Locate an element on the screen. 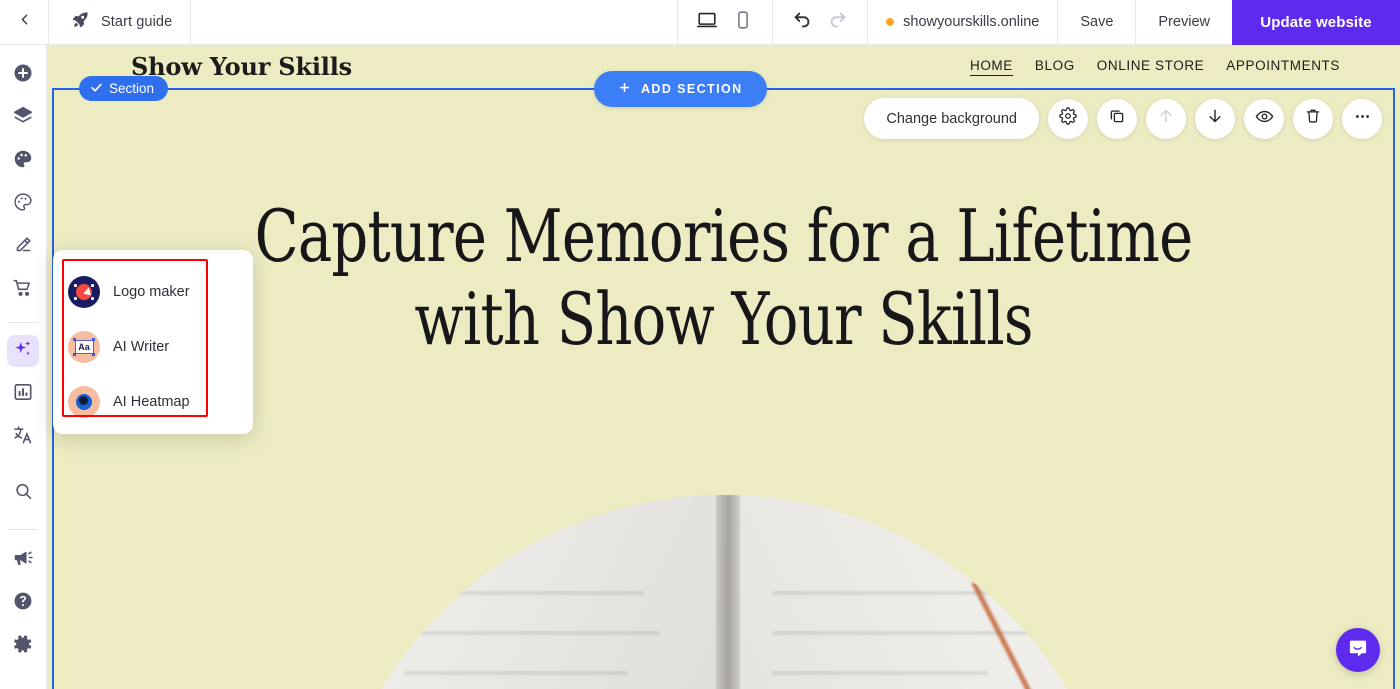 This screenshot has height=689, width=1400. desktop-icon is located at coordinates (707, 22).